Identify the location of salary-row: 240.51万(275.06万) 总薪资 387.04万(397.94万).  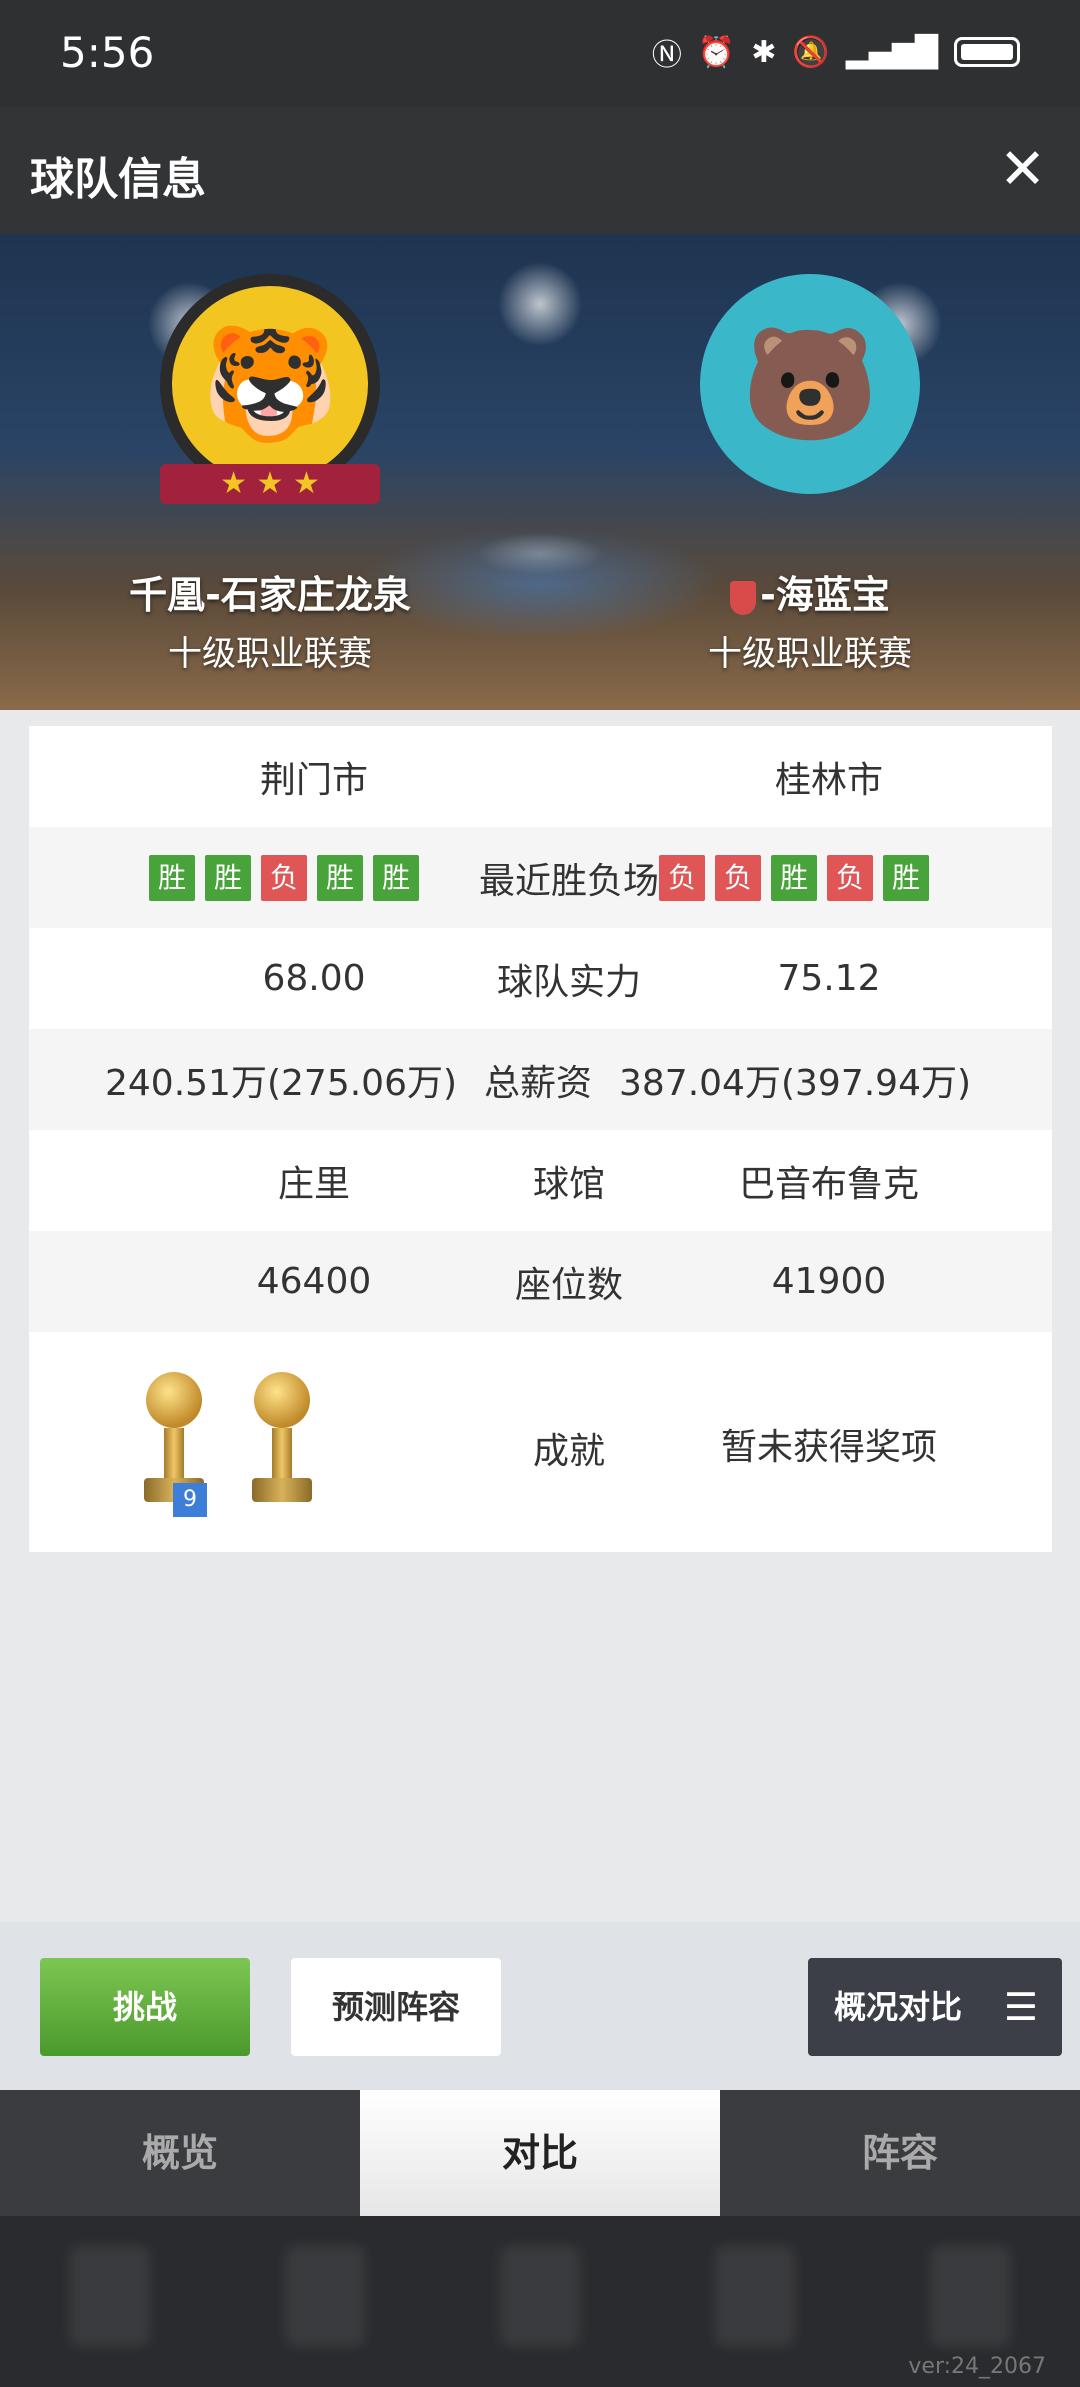
(540, 1079).